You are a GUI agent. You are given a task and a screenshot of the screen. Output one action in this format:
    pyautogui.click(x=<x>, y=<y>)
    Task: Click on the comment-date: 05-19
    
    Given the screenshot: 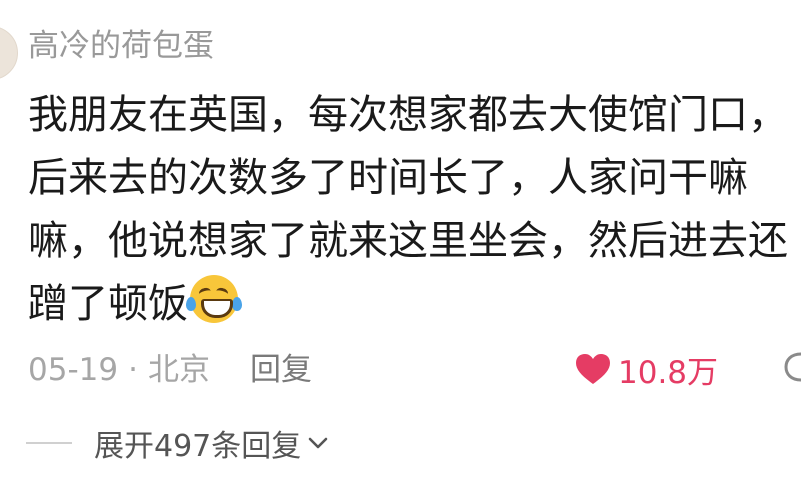 What is the action you would take?
    pyautogui.click(x=73, y=370)
    